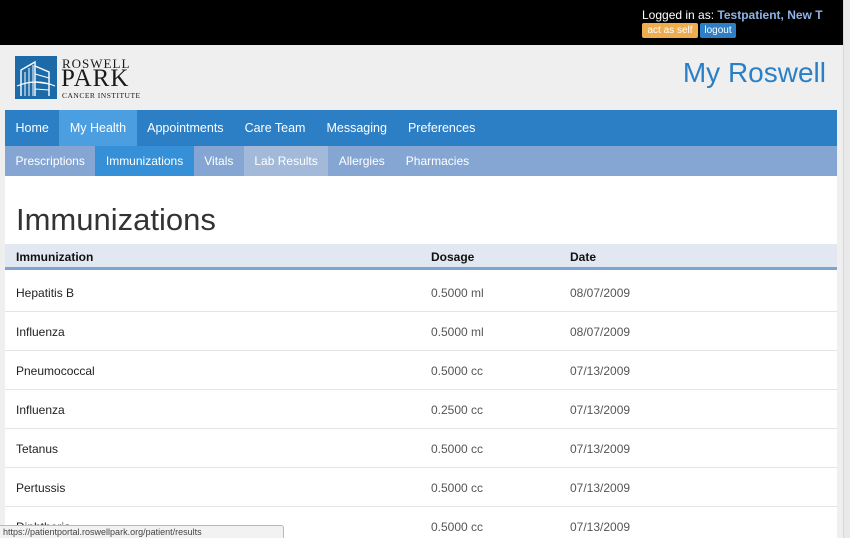 The height and width of the screenshot is (538, 850). I want to click on act-as-self-button: act as self, so click(670, 30).